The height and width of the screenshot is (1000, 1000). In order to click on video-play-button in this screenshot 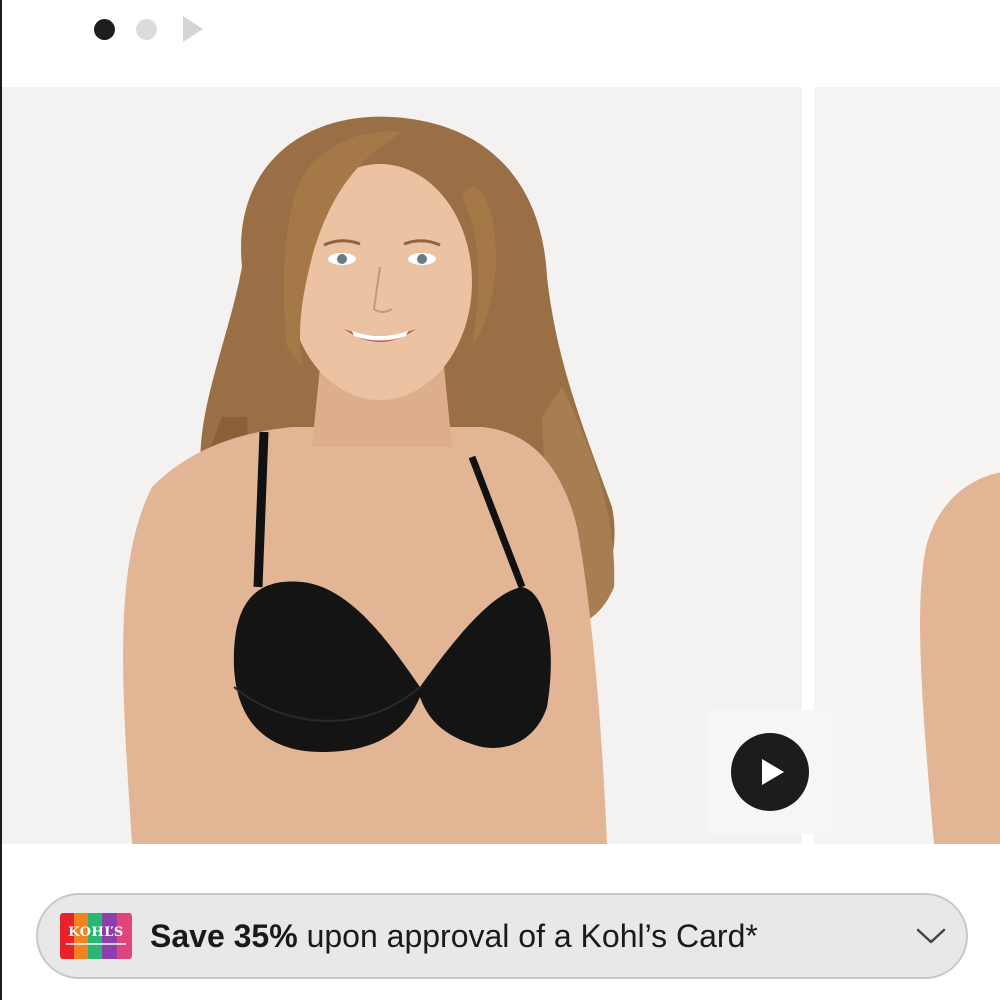, I will do `click(770, 772)`.